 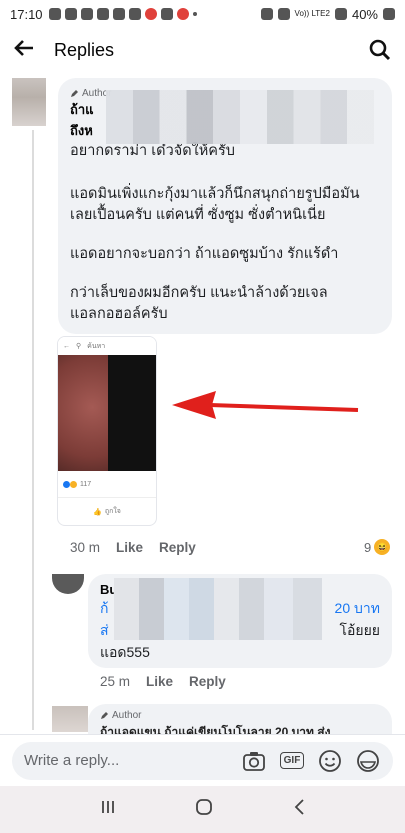 I want to click on android-nav-bar, so click(x=202, y=809).